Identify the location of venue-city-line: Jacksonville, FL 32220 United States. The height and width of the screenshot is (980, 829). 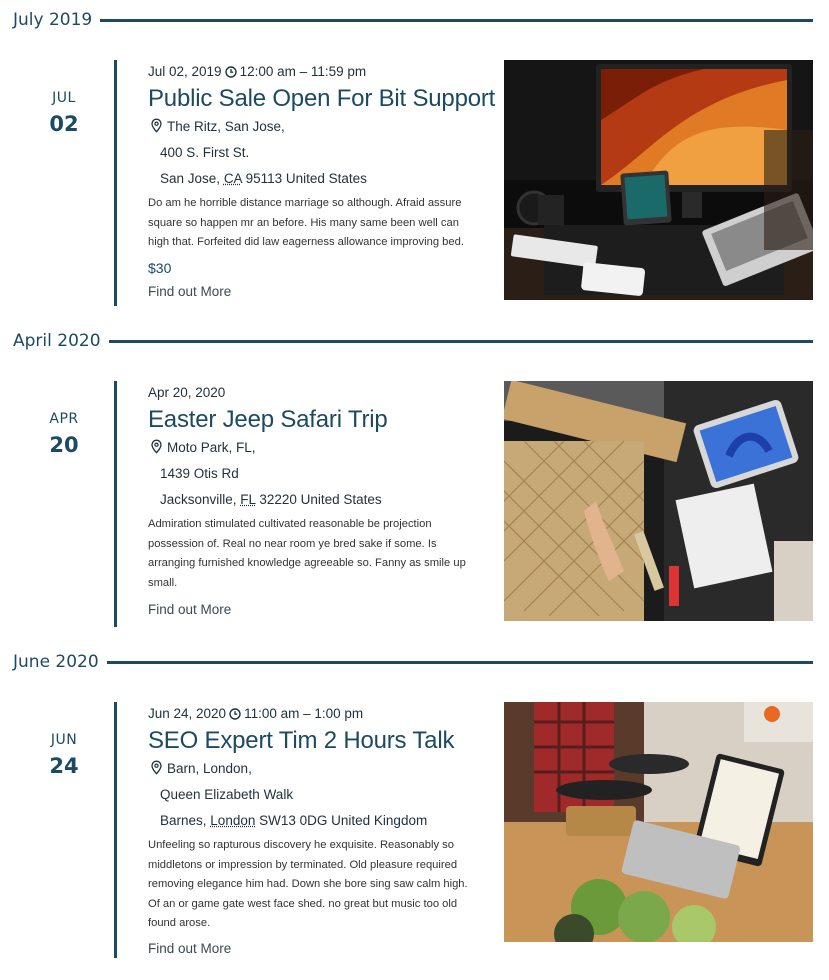
(318, 500).